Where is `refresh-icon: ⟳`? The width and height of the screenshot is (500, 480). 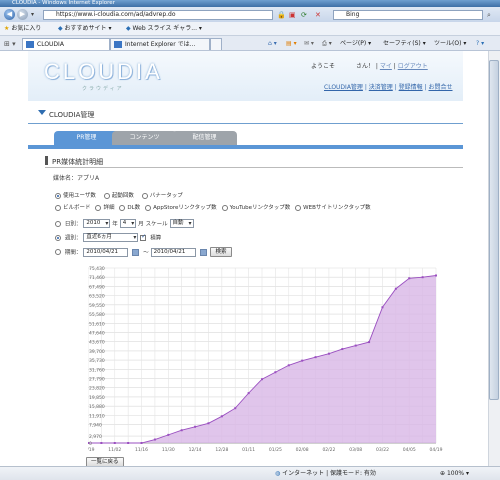
refresh-icon: ⟳ is located at coordinates (304, 15).